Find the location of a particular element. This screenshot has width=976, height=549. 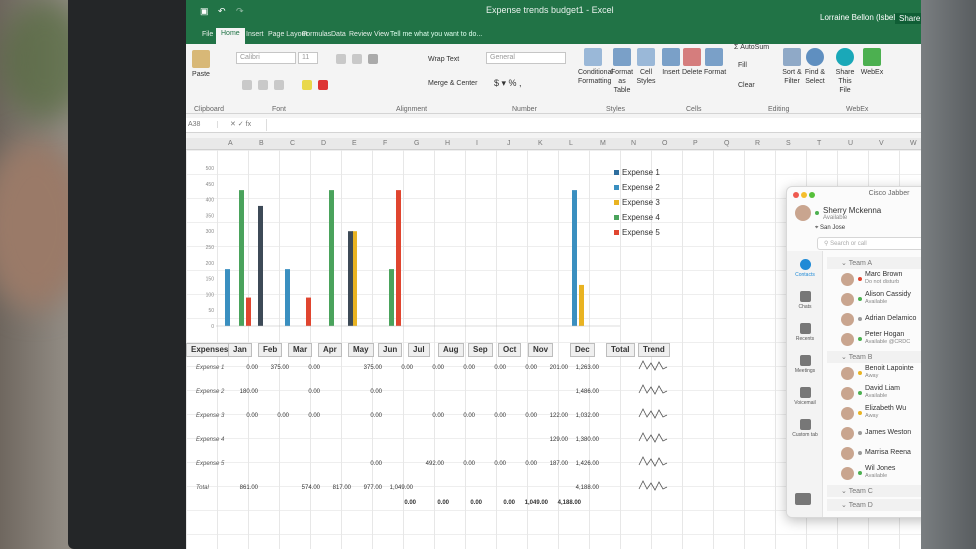

row-label: Expense 3 is located at coordinates (210, 416).